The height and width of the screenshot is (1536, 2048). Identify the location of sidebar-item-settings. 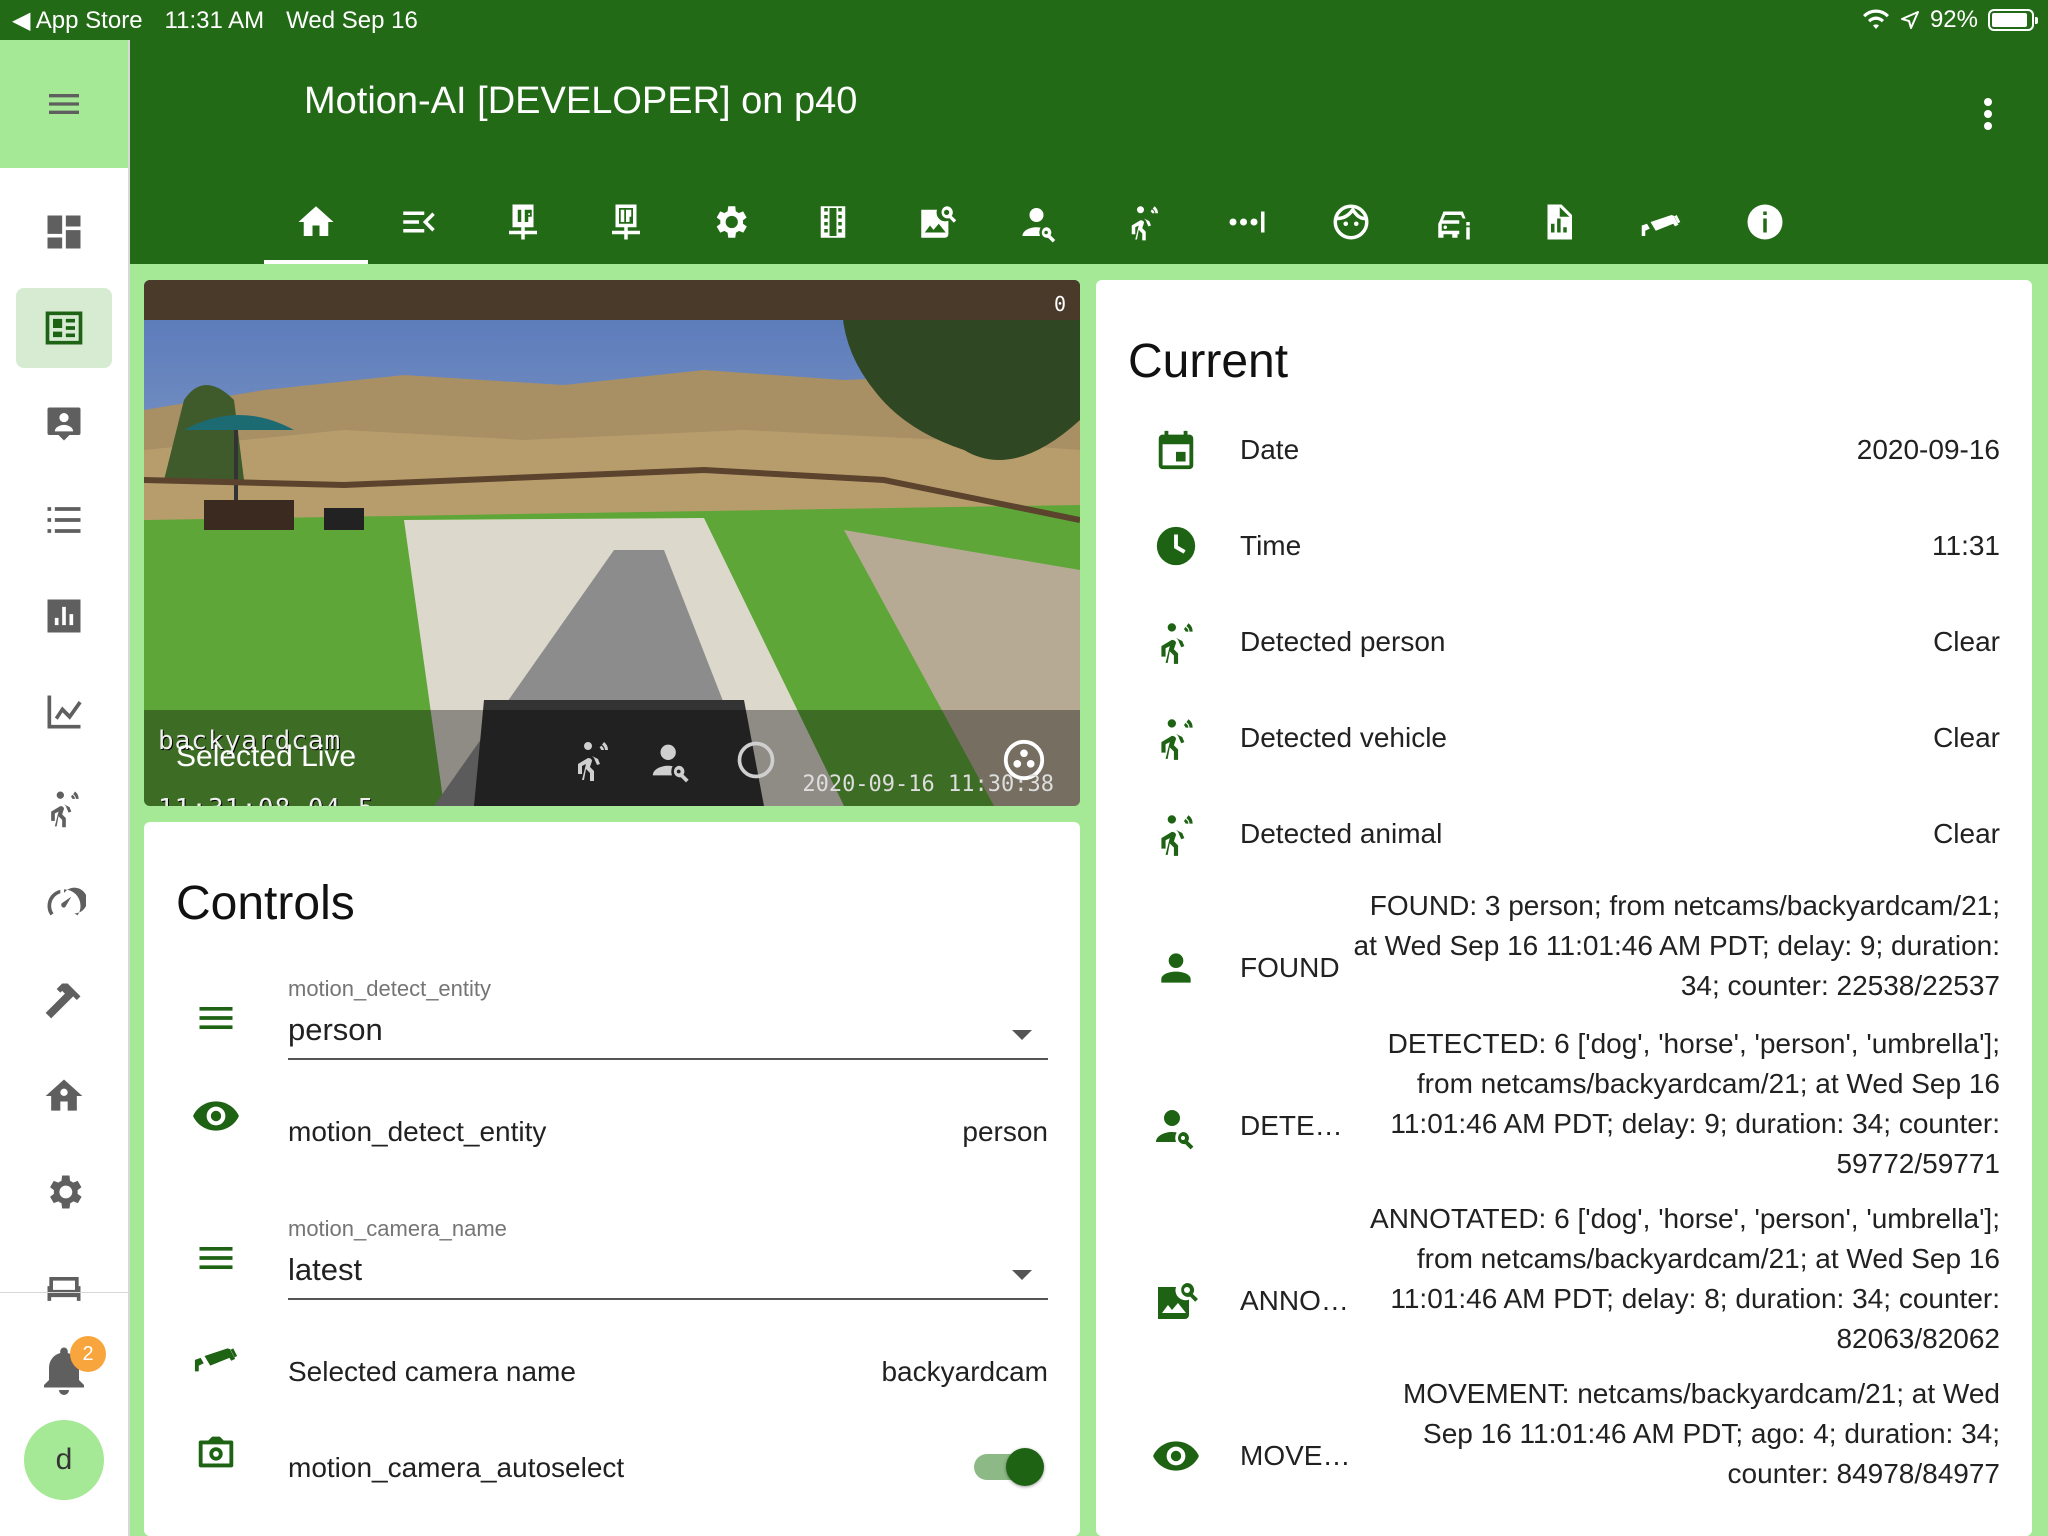
(64, 1192).